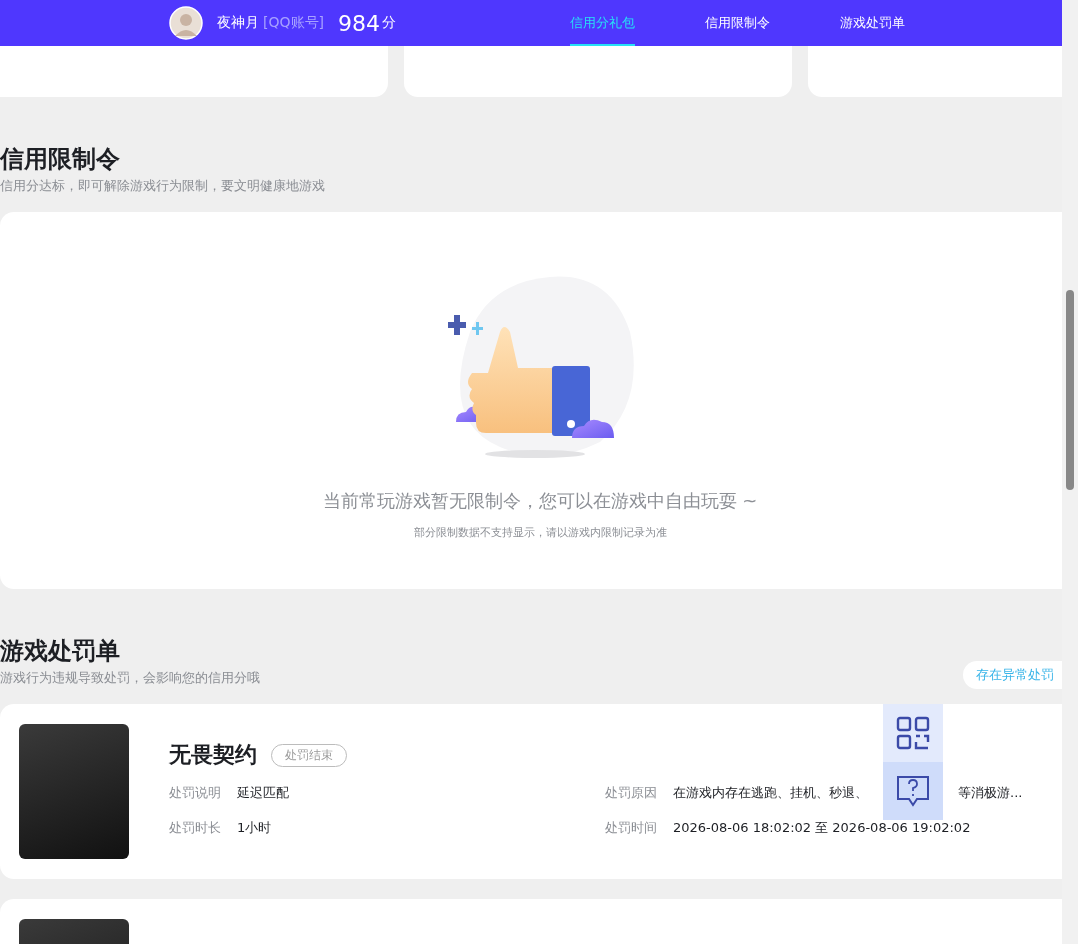 The image size is (1078, 944). What do you see at coordinates (358, 23) in the screenshot?
I see `credit-score: 984` at bounding box center [358, 23].